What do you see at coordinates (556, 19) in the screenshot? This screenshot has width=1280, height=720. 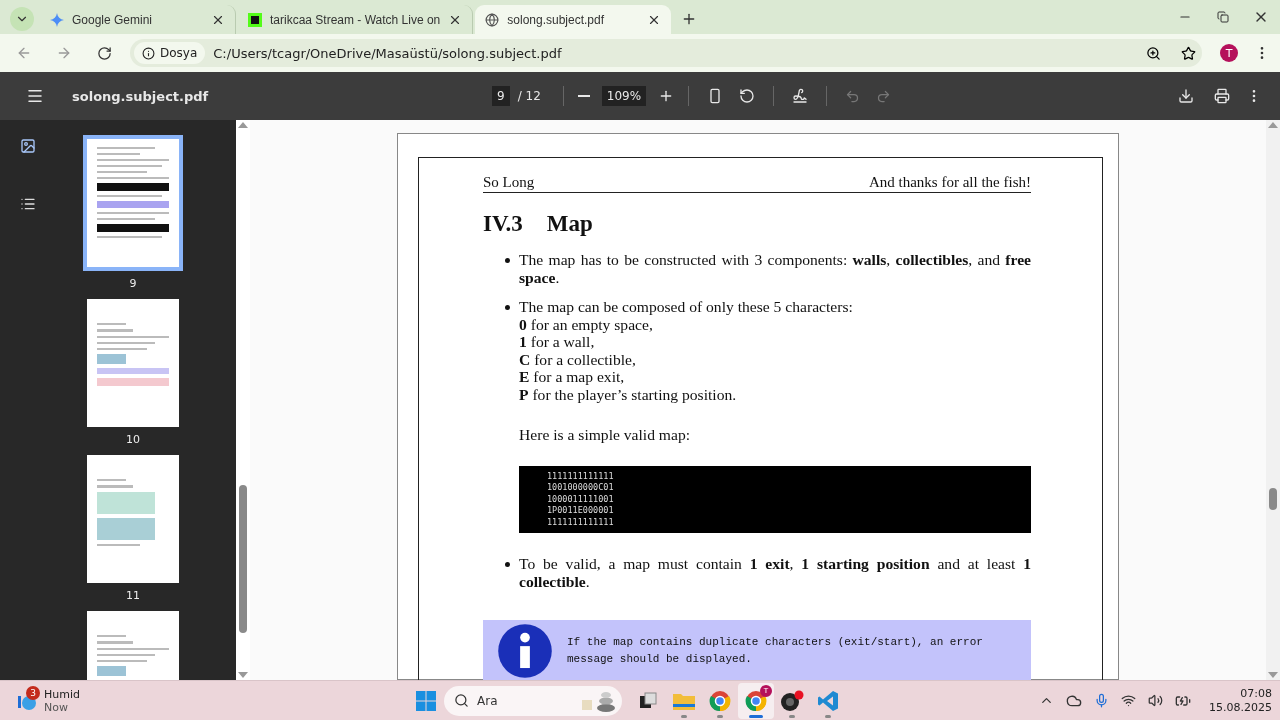 I see `tab-title: solong.subject.pdf` at bounding box center [556, 19].